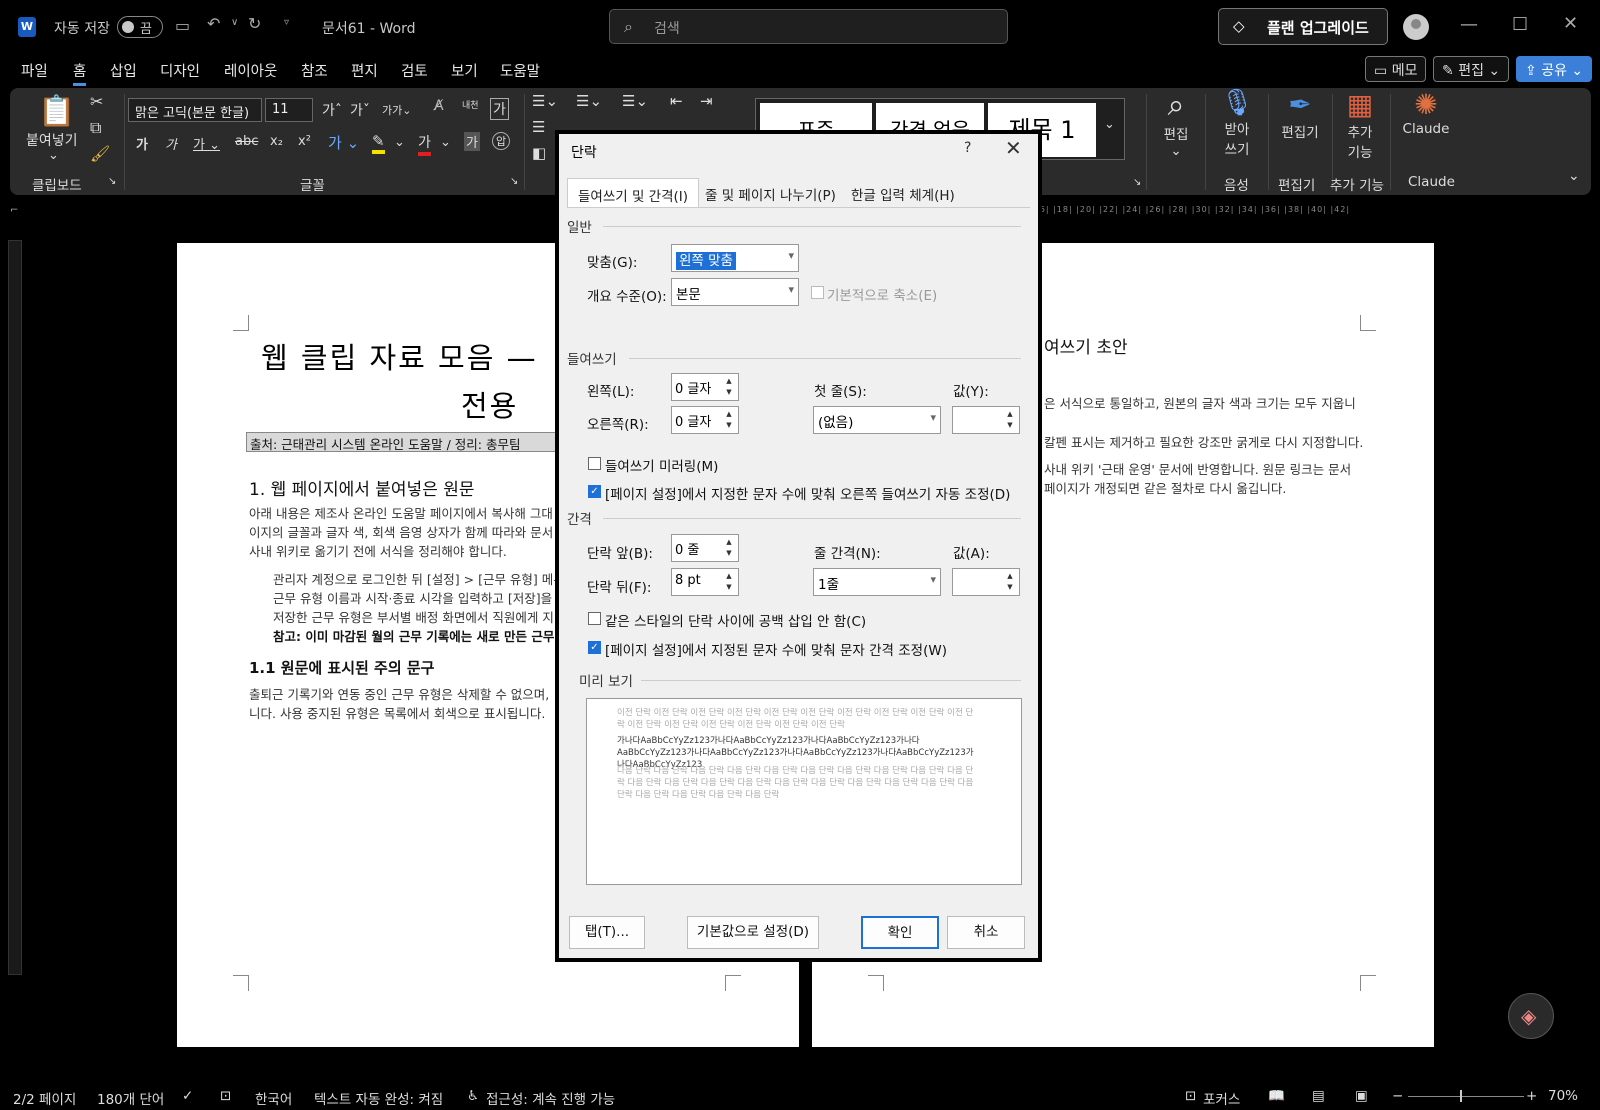 The image size is (1600, 1110). I want to click on web-layout-icon: ▣, so click(1361, 1096).